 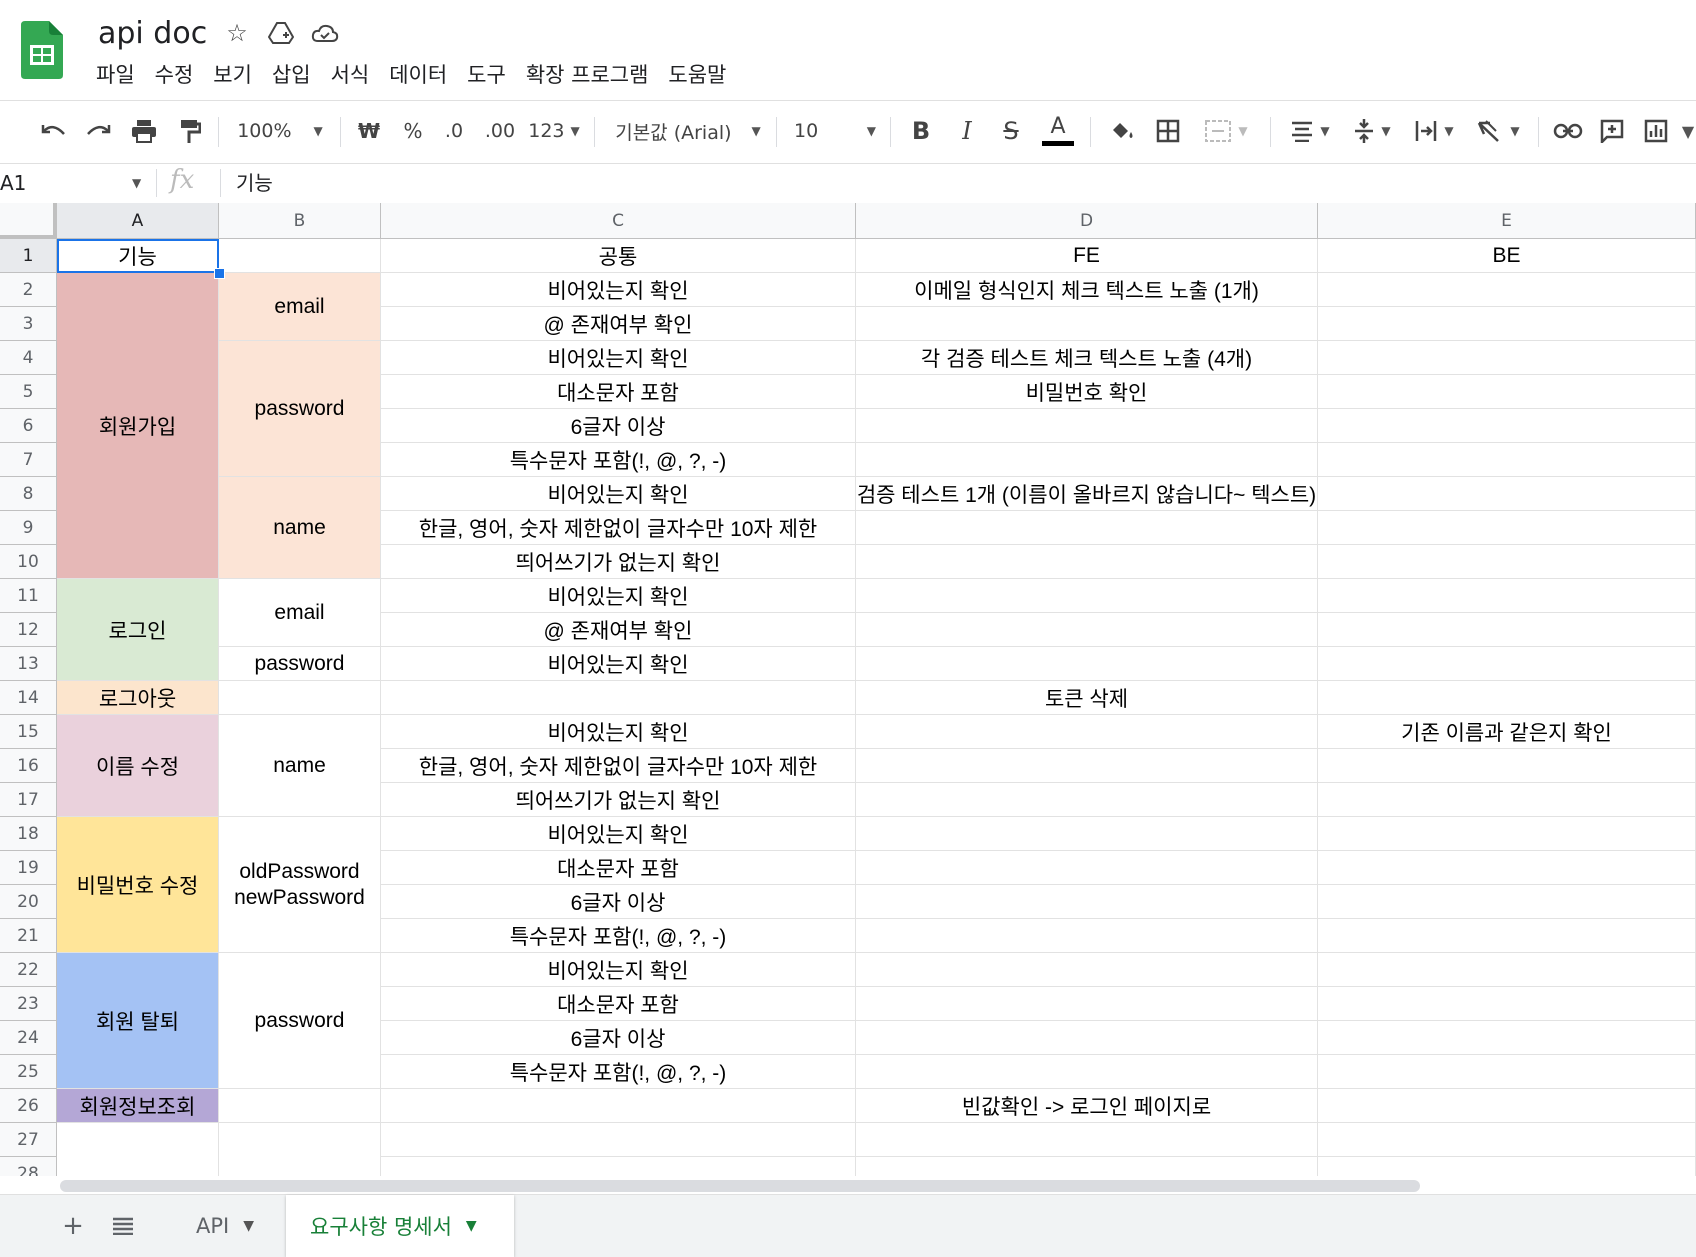 What do you see at coordinates (1087, 732) in the screenshot?
I see `cell-d15` at bounding box center [1087, 732].